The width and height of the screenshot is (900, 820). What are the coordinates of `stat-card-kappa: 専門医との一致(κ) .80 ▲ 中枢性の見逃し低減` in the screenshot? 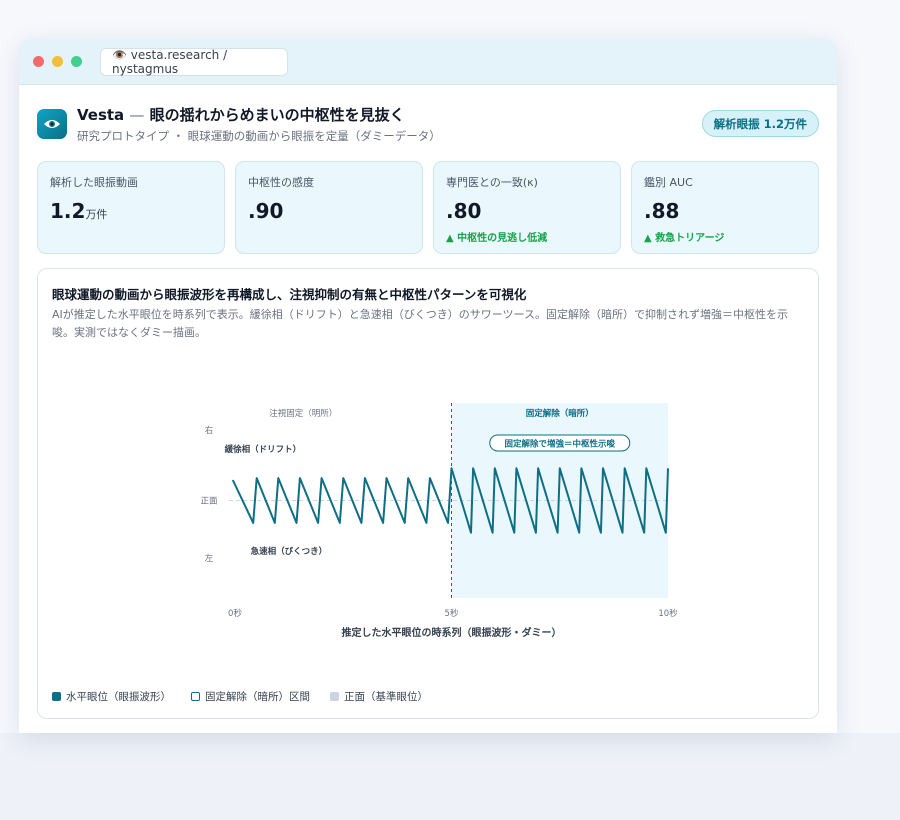 It's located at (527, 207).